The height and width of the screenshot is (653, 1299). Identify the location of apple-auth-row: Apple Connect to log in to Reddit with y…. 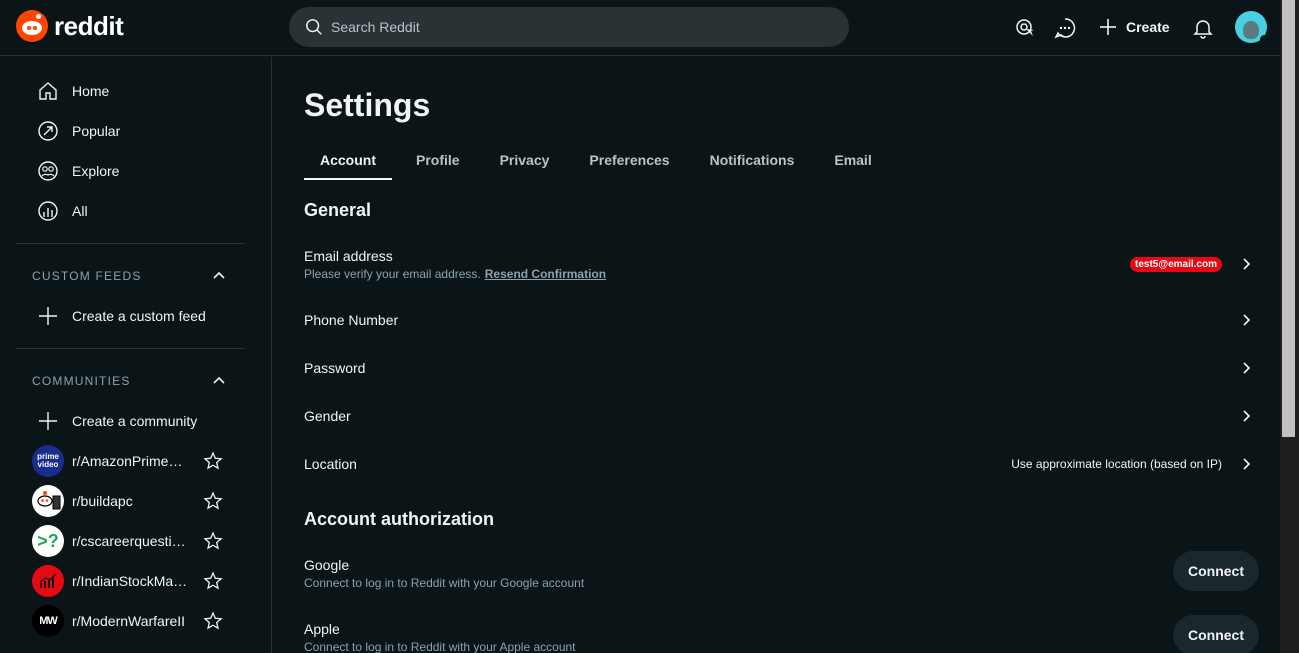
(781, 634).